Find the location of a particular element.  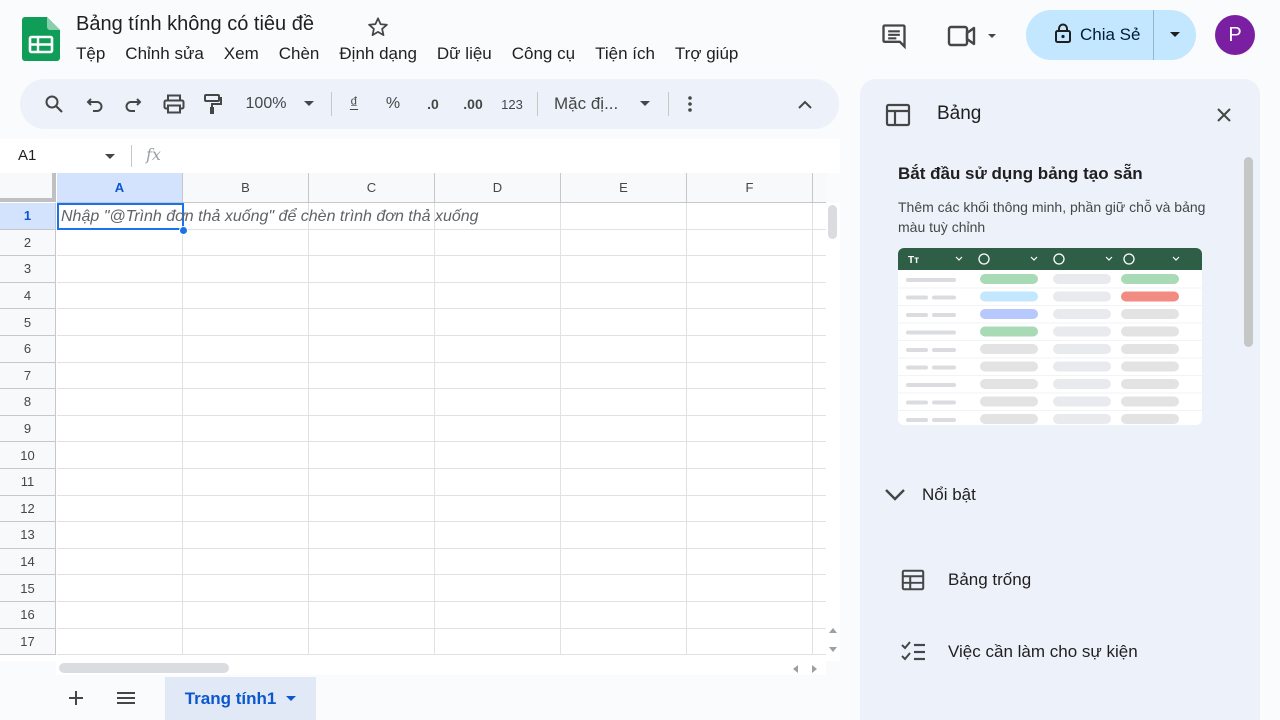

number-format-button: 123 is located at coordinates (512, 104).